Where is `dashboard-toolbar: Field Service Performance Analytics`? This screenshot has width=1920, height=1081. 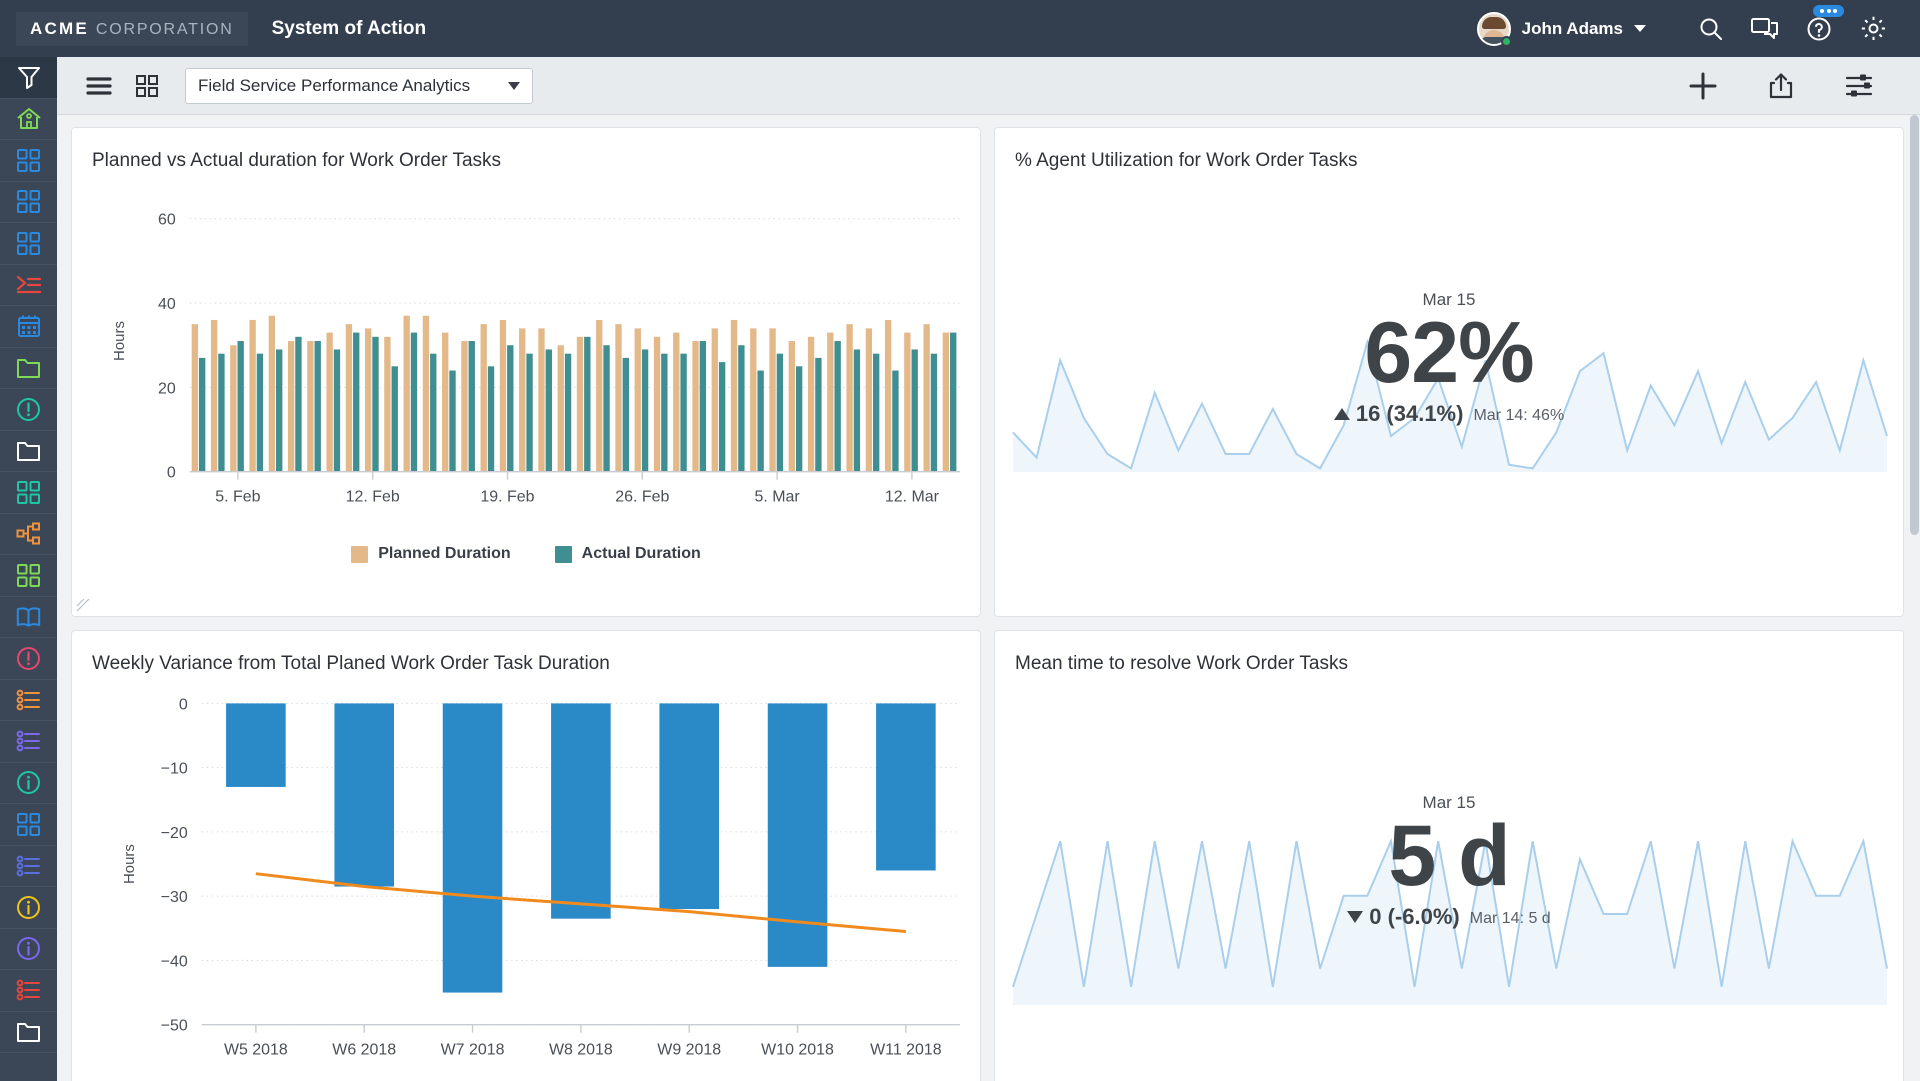
dashboard-toolbar: Field Service Performance Analytics is located at coordinates (988, 86).